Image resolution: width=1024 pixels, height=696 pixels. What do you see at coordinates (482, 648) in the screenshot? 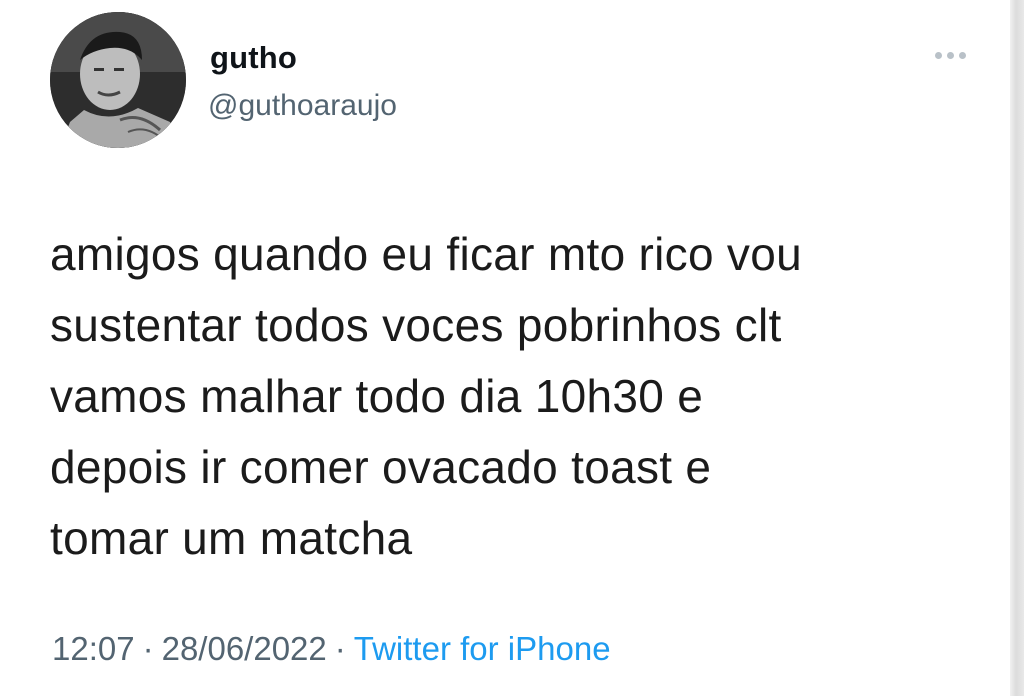
I see `tweet-source-link: Twitter for iPhone` at bounding box center [482, 648].